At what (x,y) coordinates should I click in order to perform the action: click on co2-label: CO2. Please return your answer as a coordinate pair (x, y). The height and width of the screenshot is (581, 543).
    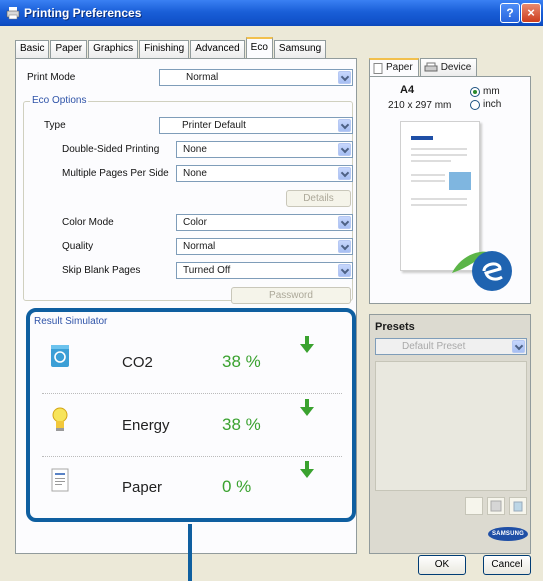
    Looking at the image, I should click on (137, 362).